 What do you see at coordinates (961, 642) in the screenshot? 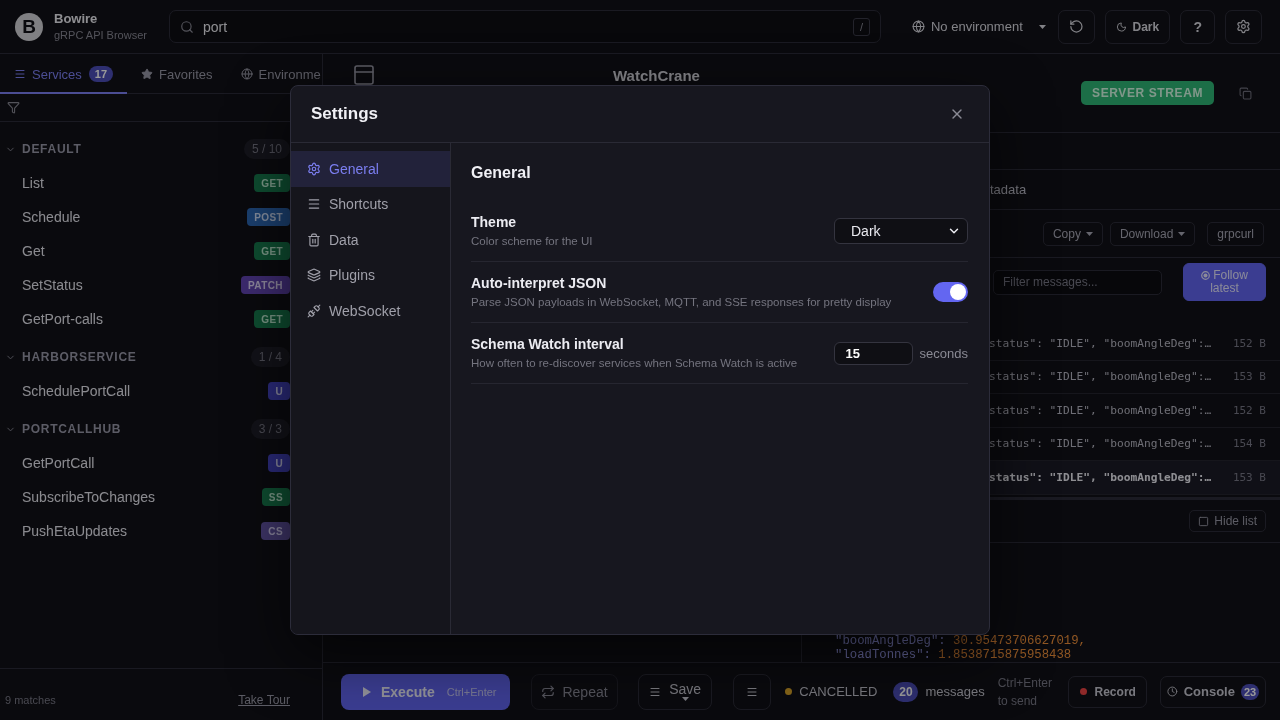
I see `code-line: "boomAngleDeg": 30.95473706627019,` at bounding box center [961, 642].